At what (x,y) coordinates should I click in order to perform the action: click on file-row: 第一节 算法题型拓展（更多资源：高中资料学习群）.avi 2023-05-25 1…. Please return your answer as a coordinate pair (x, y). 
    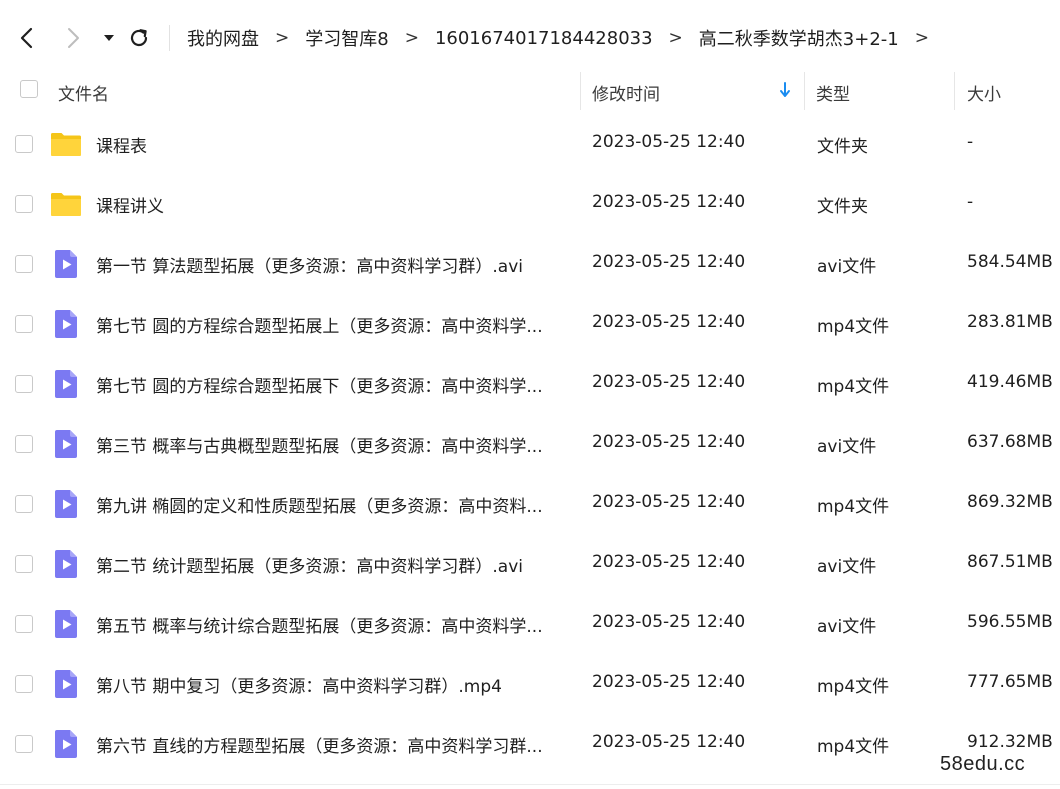
    Looking at the image, I should click on (530, 264).